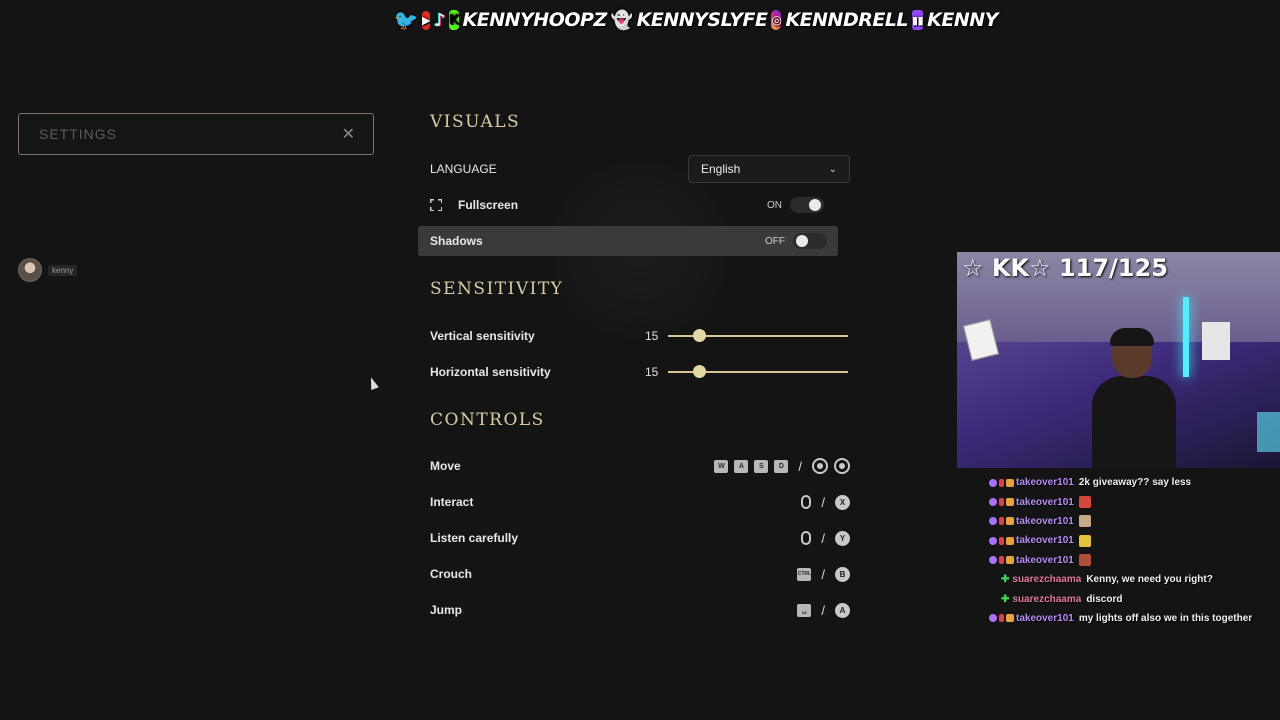 This screenshot has width=1280, height=720. Describe the element at coordinates (452, 502) in the screenshot. I see `interact-label: Interact` at that location.